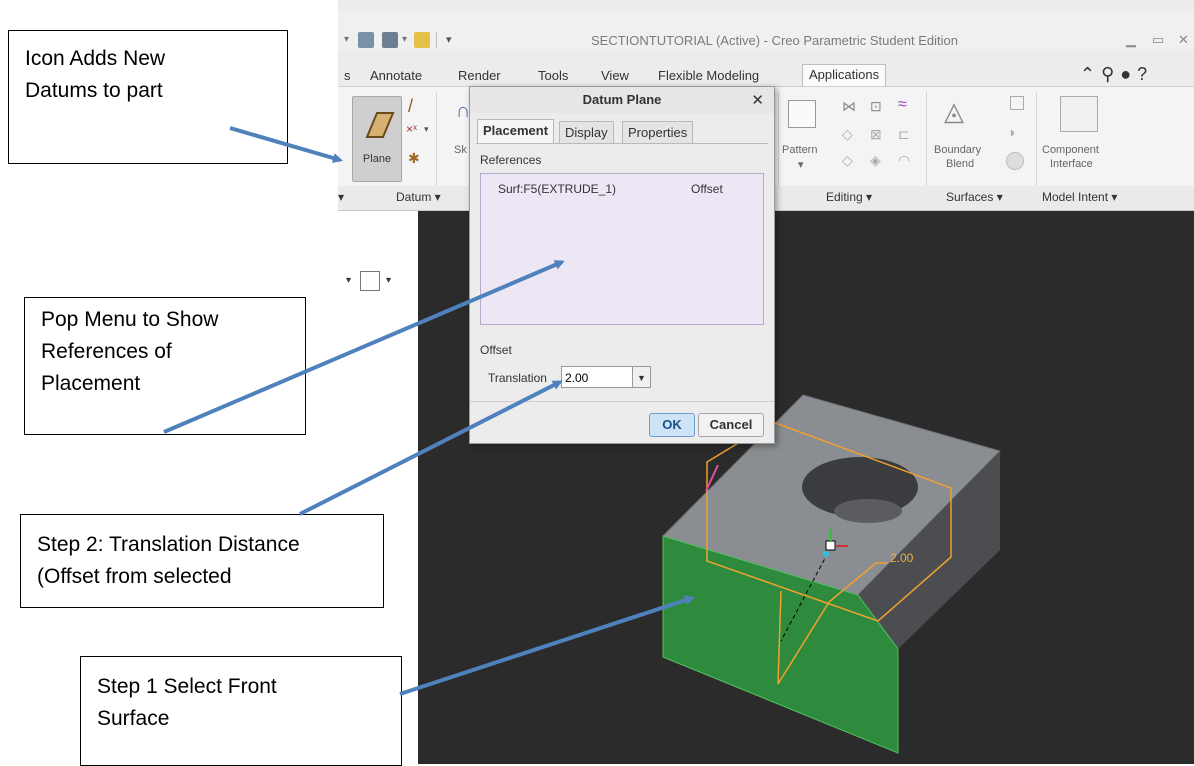 Image resolution: width=1194 pixels, height=766 pixels. What do you see at coordinates (974, 197) in the screenshot?
I see `group-surfaces: Surfaces ▾` at bounding box center [974, 197].